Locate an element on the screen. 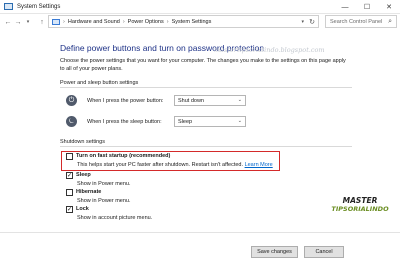 The image size is (400, 262). close-icon: ✕ is located at coordinates (389, 7).